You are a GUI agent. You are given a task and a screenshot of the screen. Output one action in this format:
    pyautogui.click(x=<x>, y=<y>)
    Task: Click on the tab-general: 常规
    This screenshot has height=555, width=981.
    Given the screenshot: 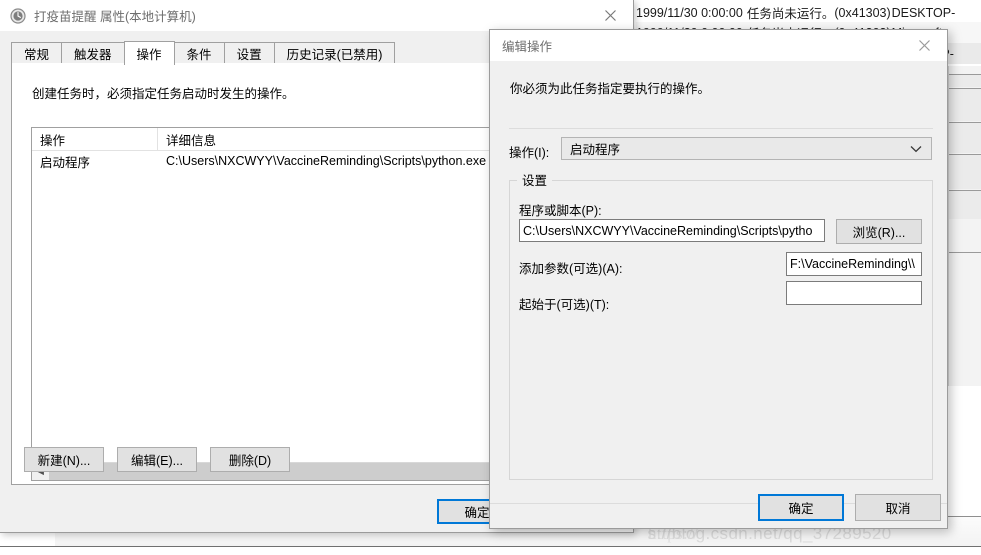 What is the action you would take?
    pyautogui.click(x=37, y=53)
    